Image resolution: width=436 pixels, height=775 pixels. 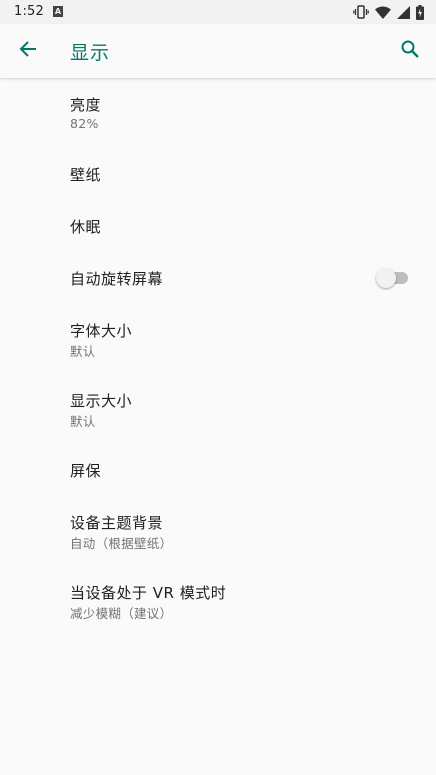 I want to click on setting-summary: 82%, so click(x=84, y=123).